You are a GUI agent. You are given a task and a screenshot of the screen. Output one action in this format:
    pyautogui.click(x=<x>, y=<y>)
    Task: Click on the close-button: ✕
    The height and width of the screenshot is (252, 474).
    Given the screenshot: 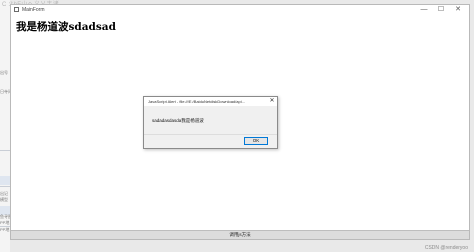 What is the action you would take?
    pyautogui.click(x=458, y=10)
    